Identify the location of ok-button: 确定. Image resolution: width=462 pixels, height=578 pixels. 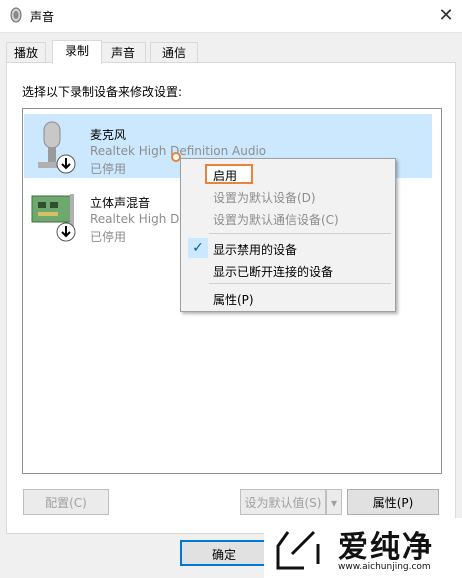
(224, 553).